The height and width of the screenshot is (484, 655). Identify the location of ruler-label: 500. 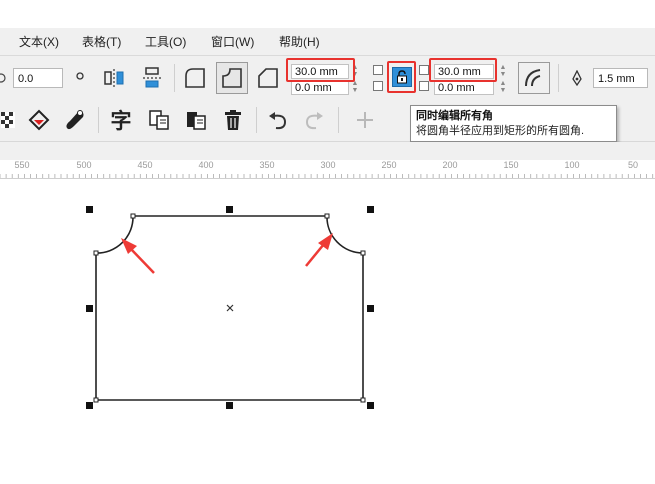
(84, 165).